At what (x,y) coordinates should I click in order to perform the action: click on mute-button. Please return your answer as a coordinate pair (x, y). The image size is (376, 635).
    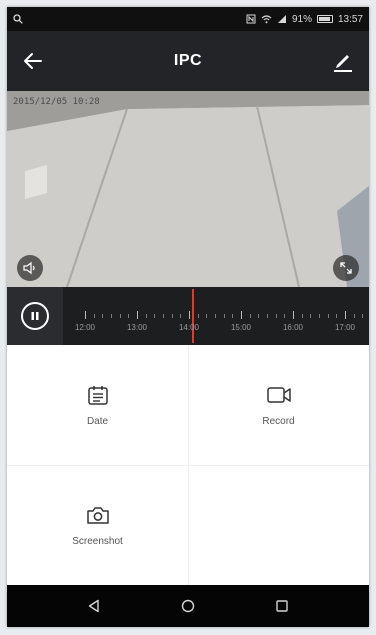
    Looking at the image, I should click on (30, 268).